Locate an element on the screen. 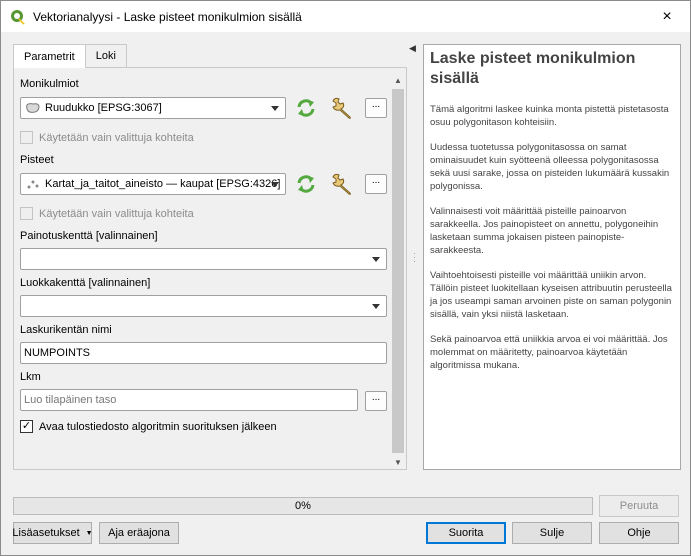 The image size is (691, 556). advanced-settings-button: Lisäasetukset ▼ is located at coordinates (52, 533).